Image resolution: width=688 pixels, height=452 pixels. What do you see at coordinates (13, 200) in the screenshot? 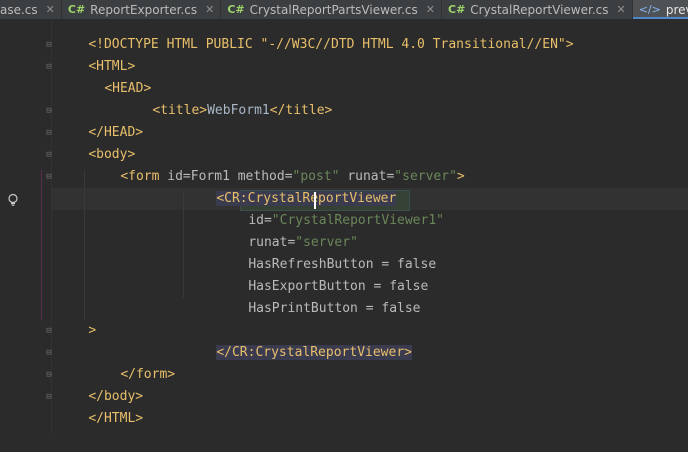
I see `lightbulb-icon` at bounding box center [13, 200].